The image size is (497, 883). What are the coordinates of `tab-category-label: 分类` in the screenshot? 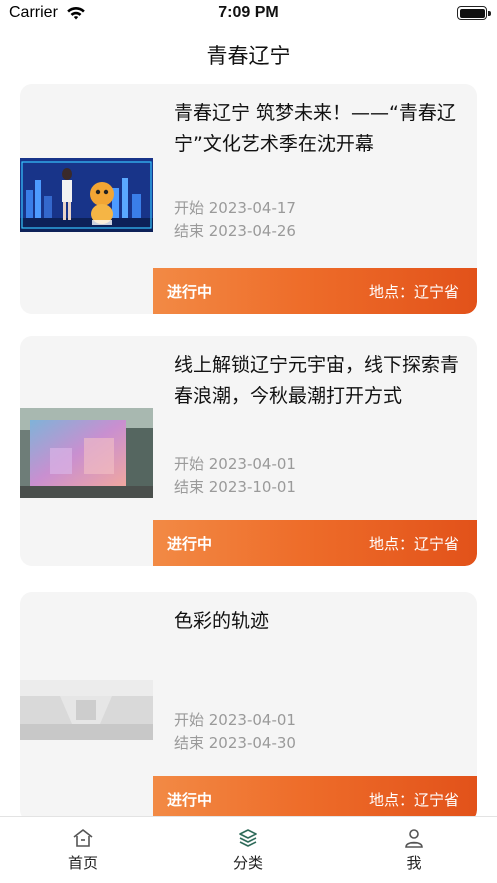 It's located at (247, 863).